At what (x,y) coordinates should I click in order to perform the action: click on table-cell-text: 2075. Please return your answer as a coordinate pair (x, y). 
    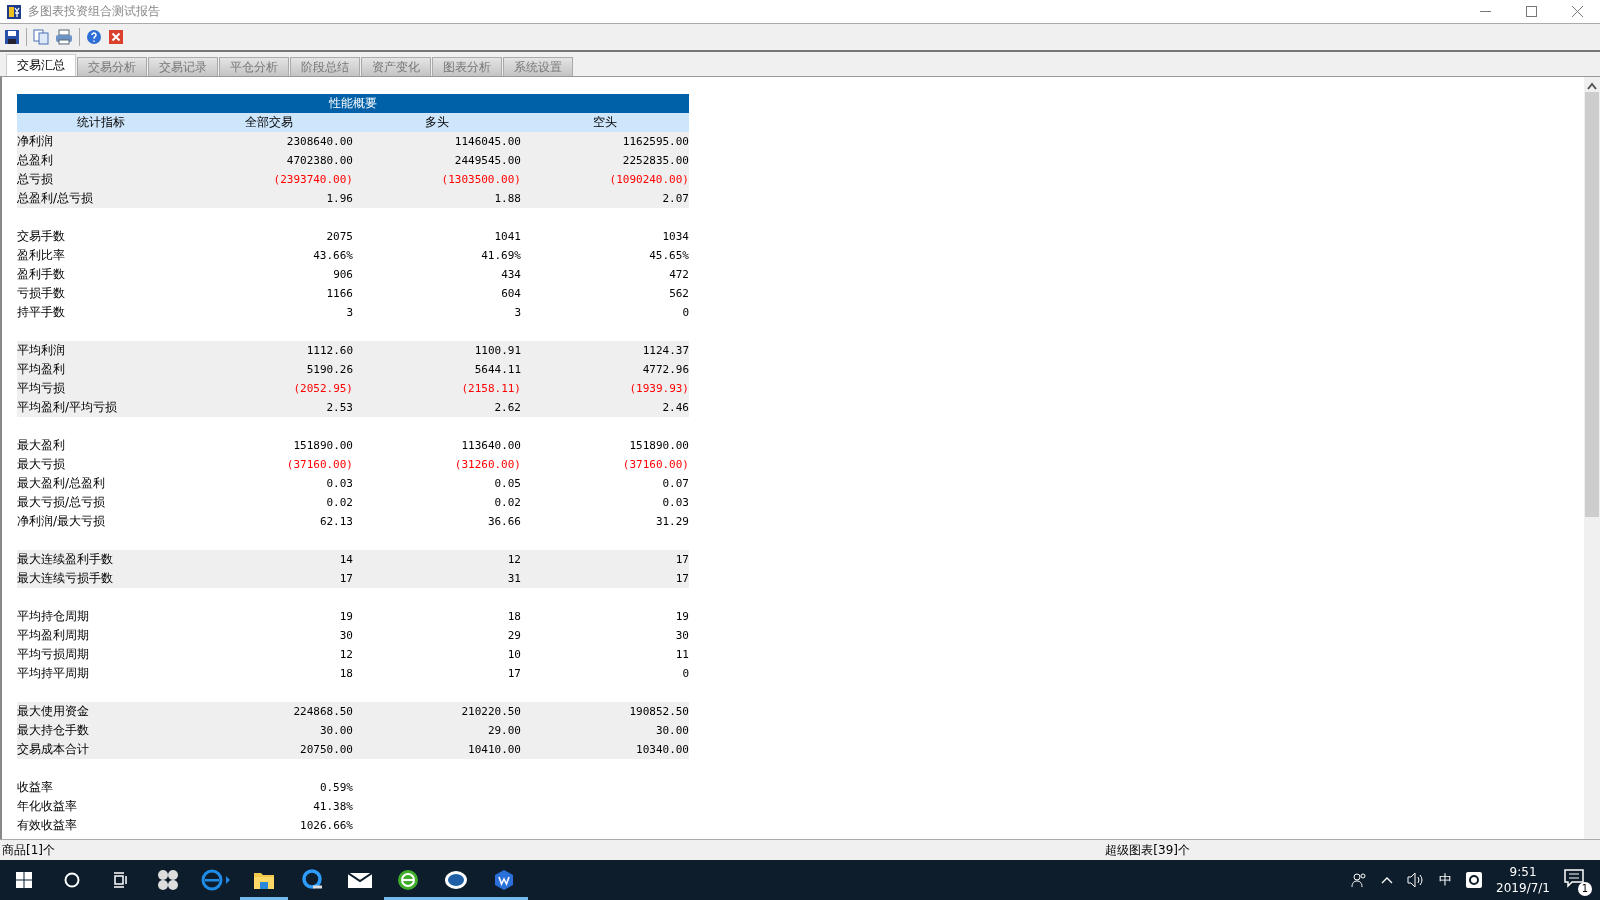
    Looking at the image, I should click on (339, 237).